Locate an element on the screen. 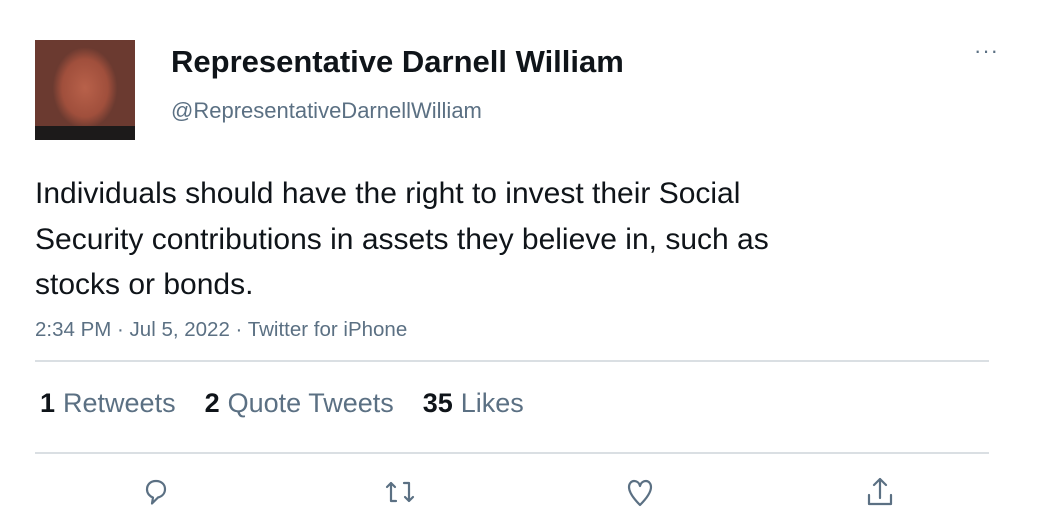  share-icon is located at coordinates (880, 492).